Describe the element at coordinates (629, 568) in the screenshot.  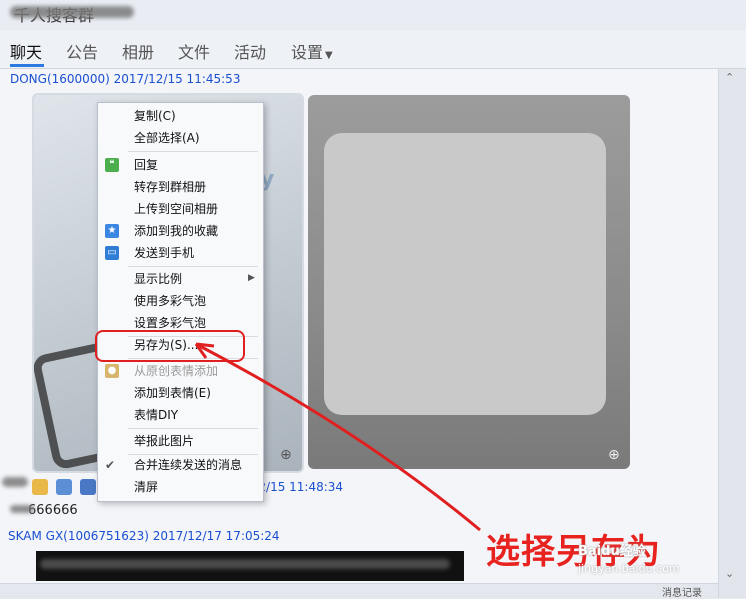
I see `watermark-url: jingyan.baidu.com` at that location.